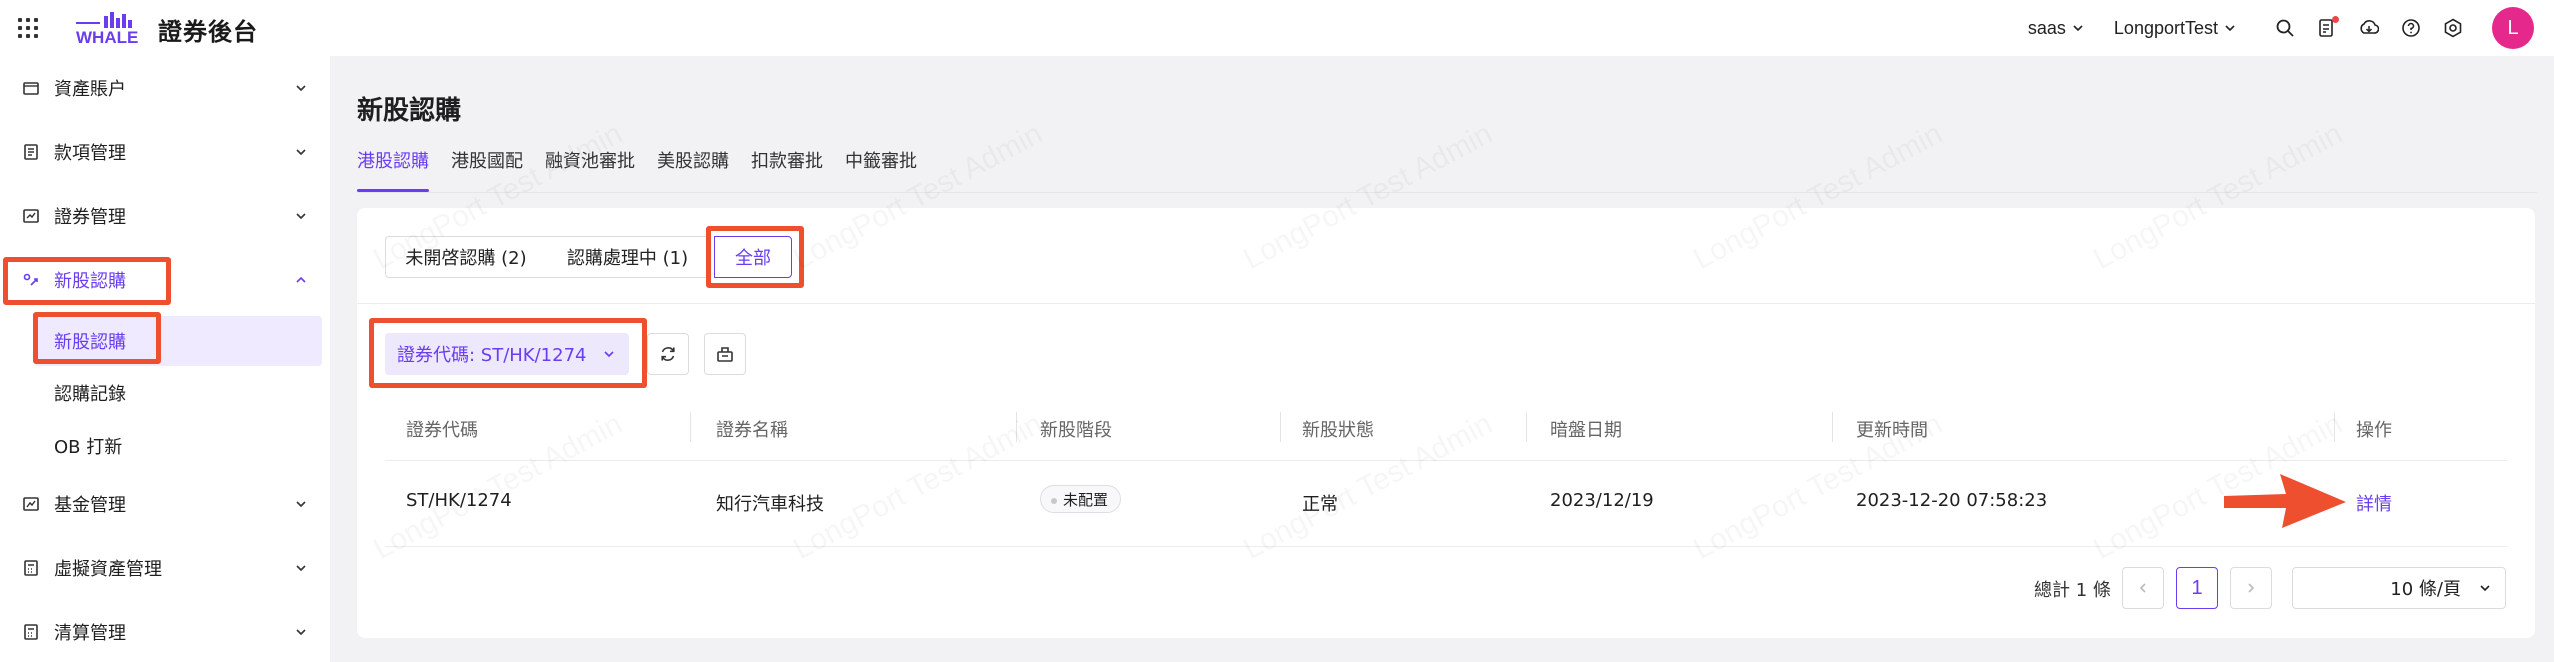 This screenshot has height=662, width=2554. Describe the element at coordinates (90, 89) in the screenshot. I see `sidebar-item-label: 資產賬户` at that location.